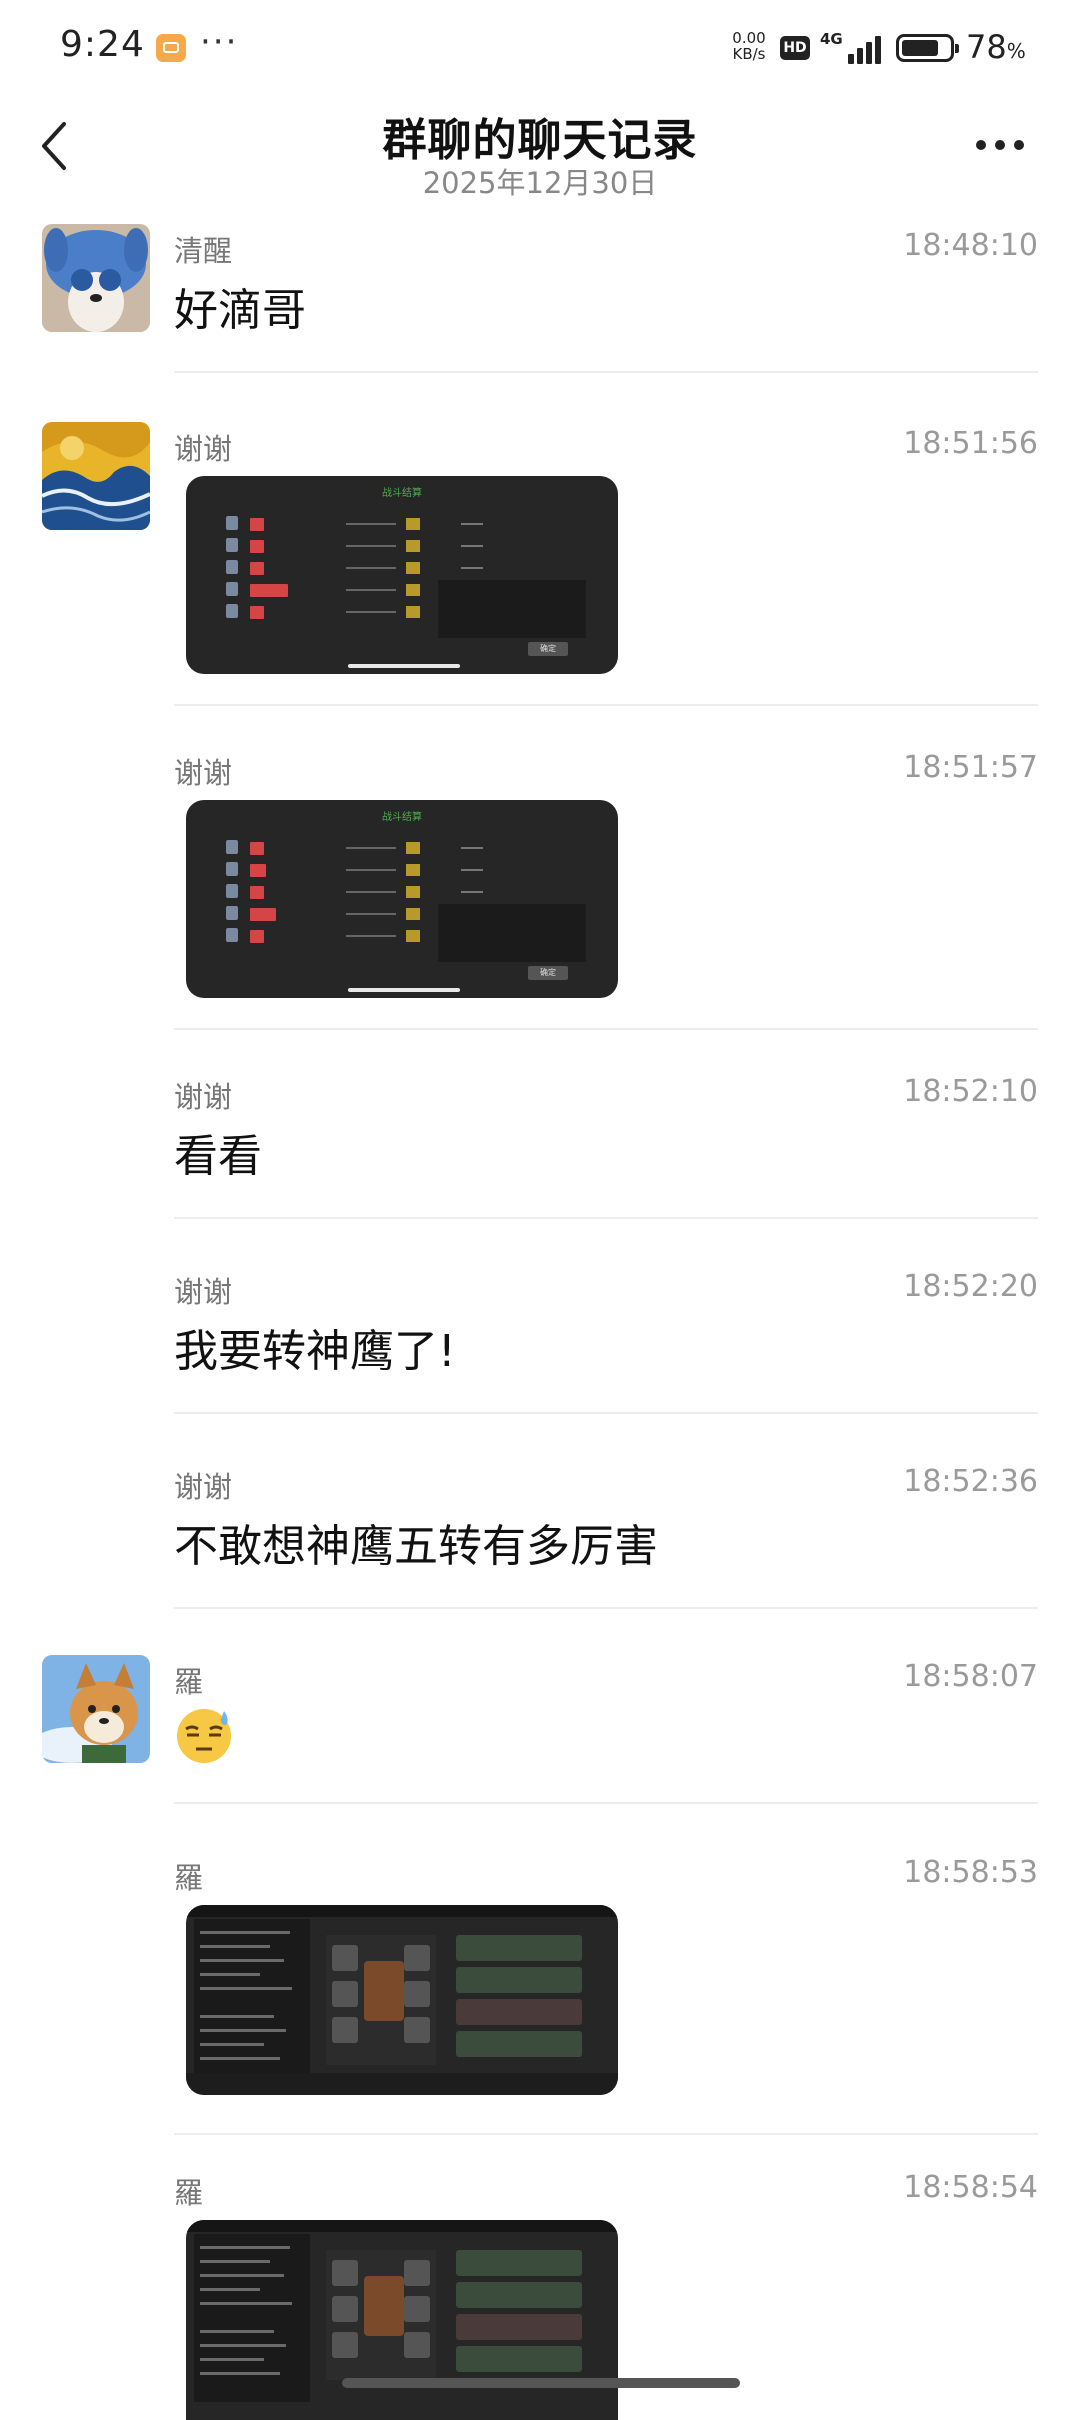 This screenshot has width=1080, height=2420. Describe the element at coordinates (171, 48) in the screenshot. I see `game-notification-icon` at that location.